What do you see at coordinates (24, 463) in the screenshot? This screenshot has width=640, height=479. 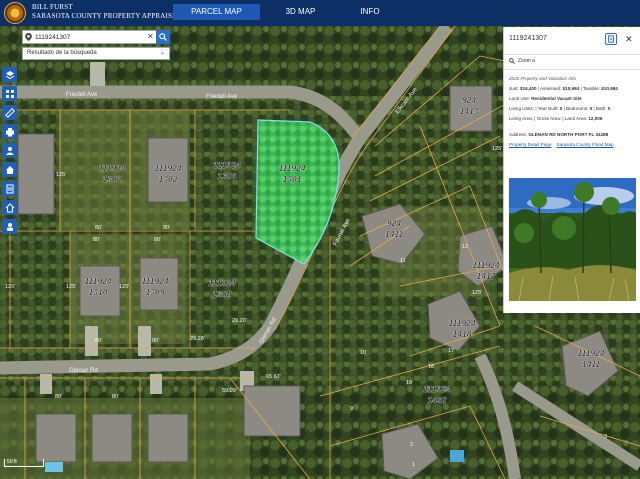 I see `map-scale-bar: 50 ft` at bounding box center [24, 463].